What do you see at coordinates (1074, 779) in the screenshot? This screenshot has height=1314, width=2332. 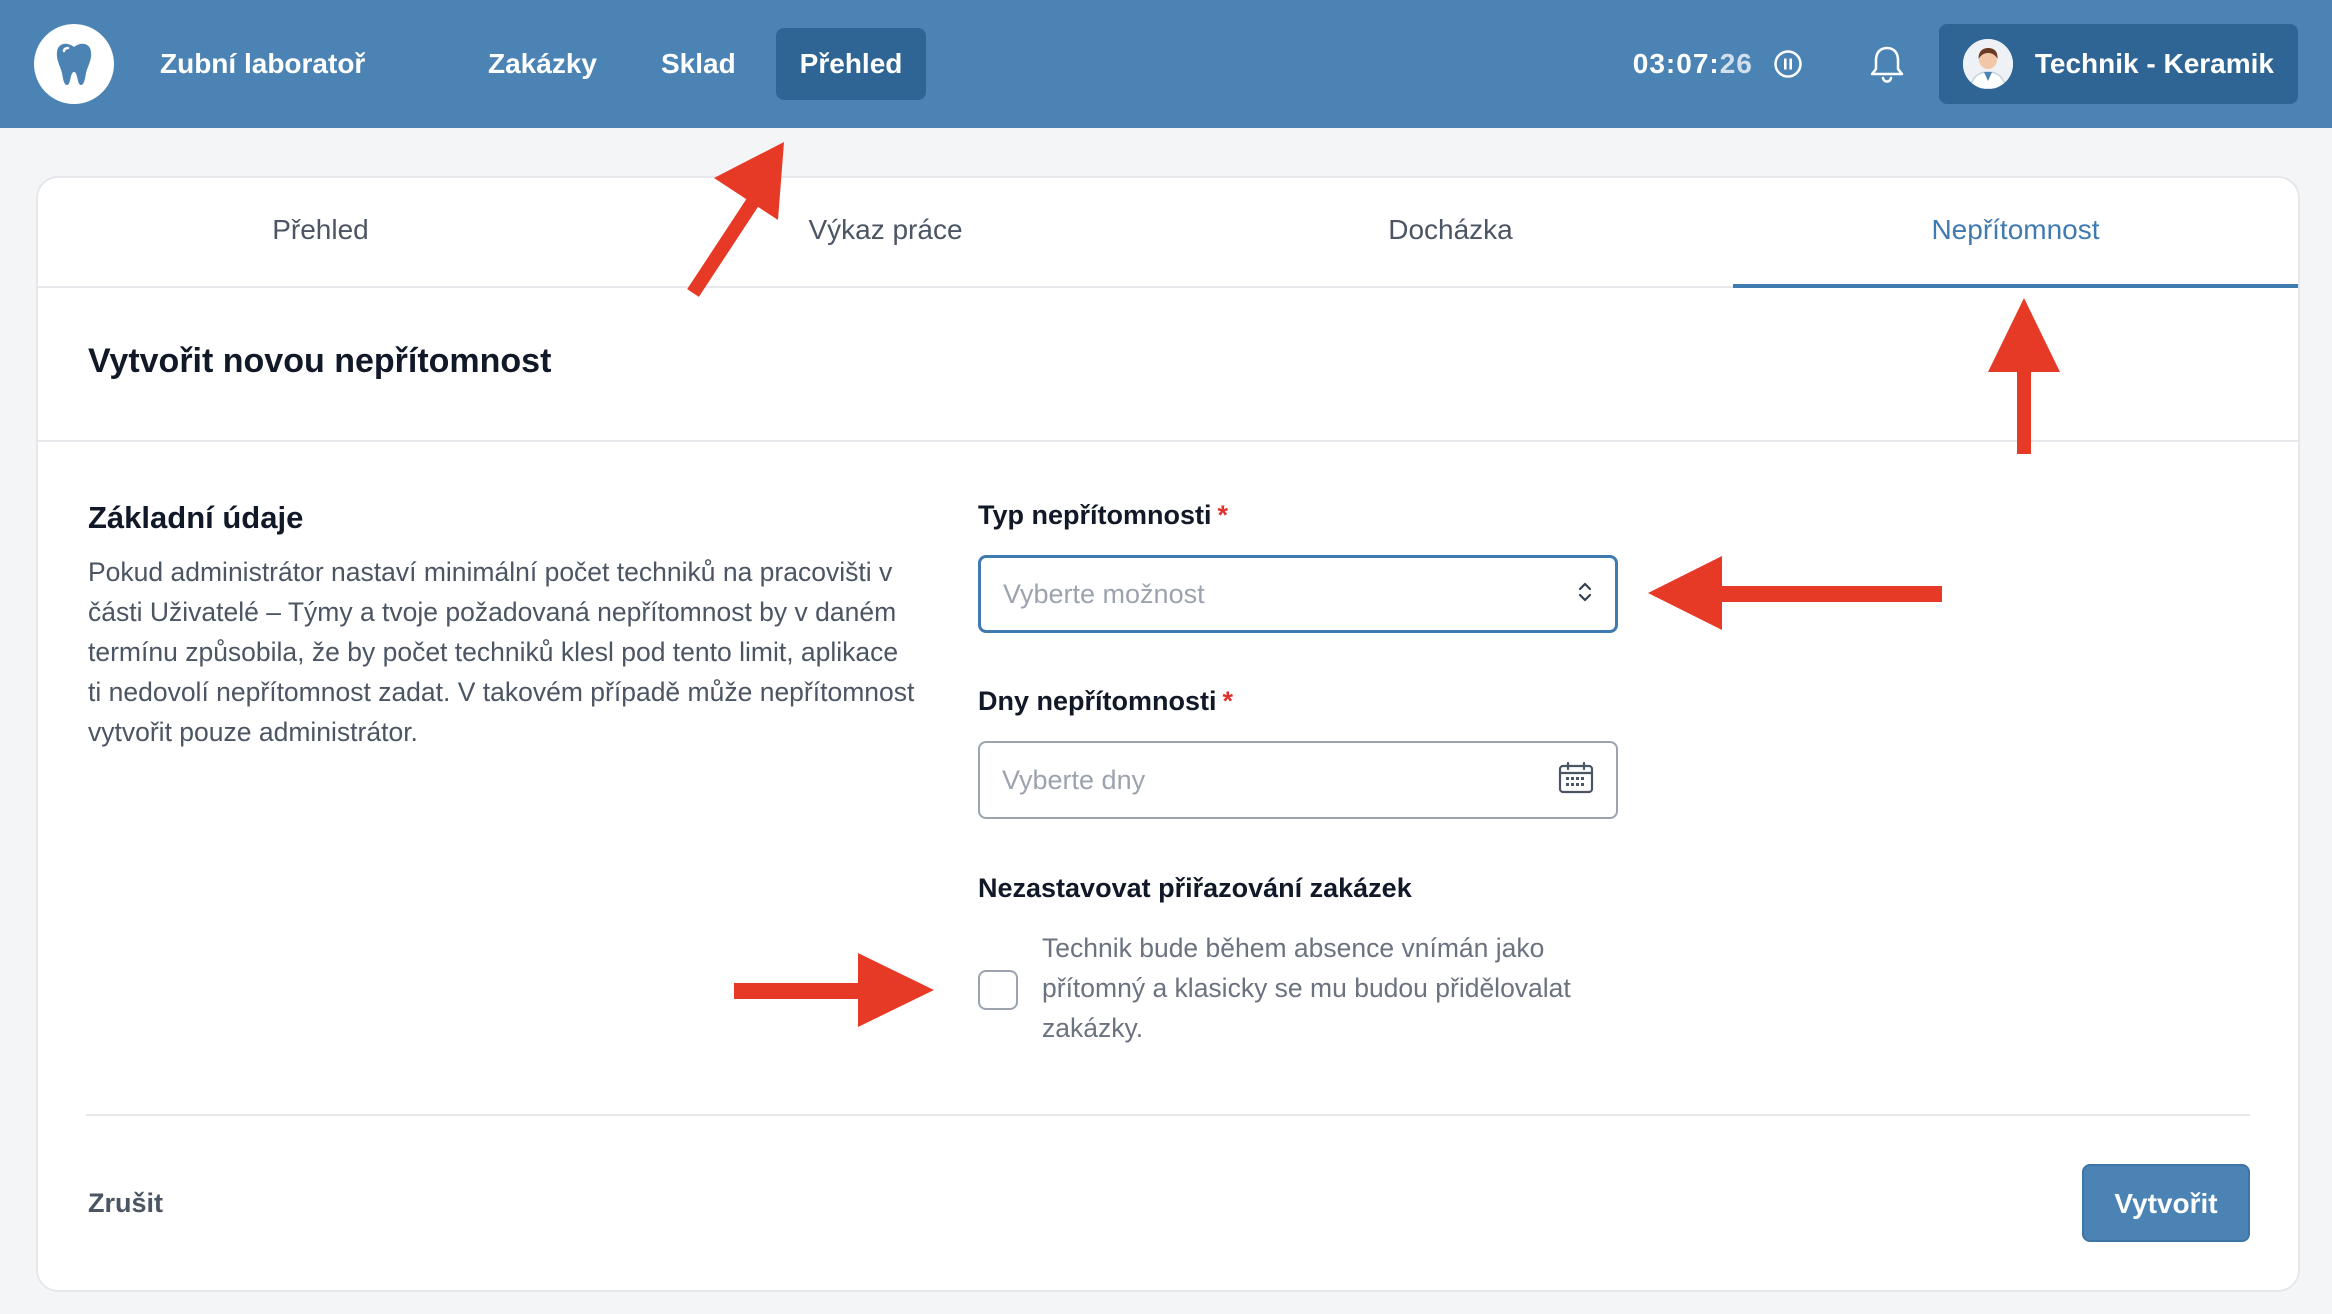 I see `absence-days-placeholder: Vyberte dny` at bounding box center [1074, 779].